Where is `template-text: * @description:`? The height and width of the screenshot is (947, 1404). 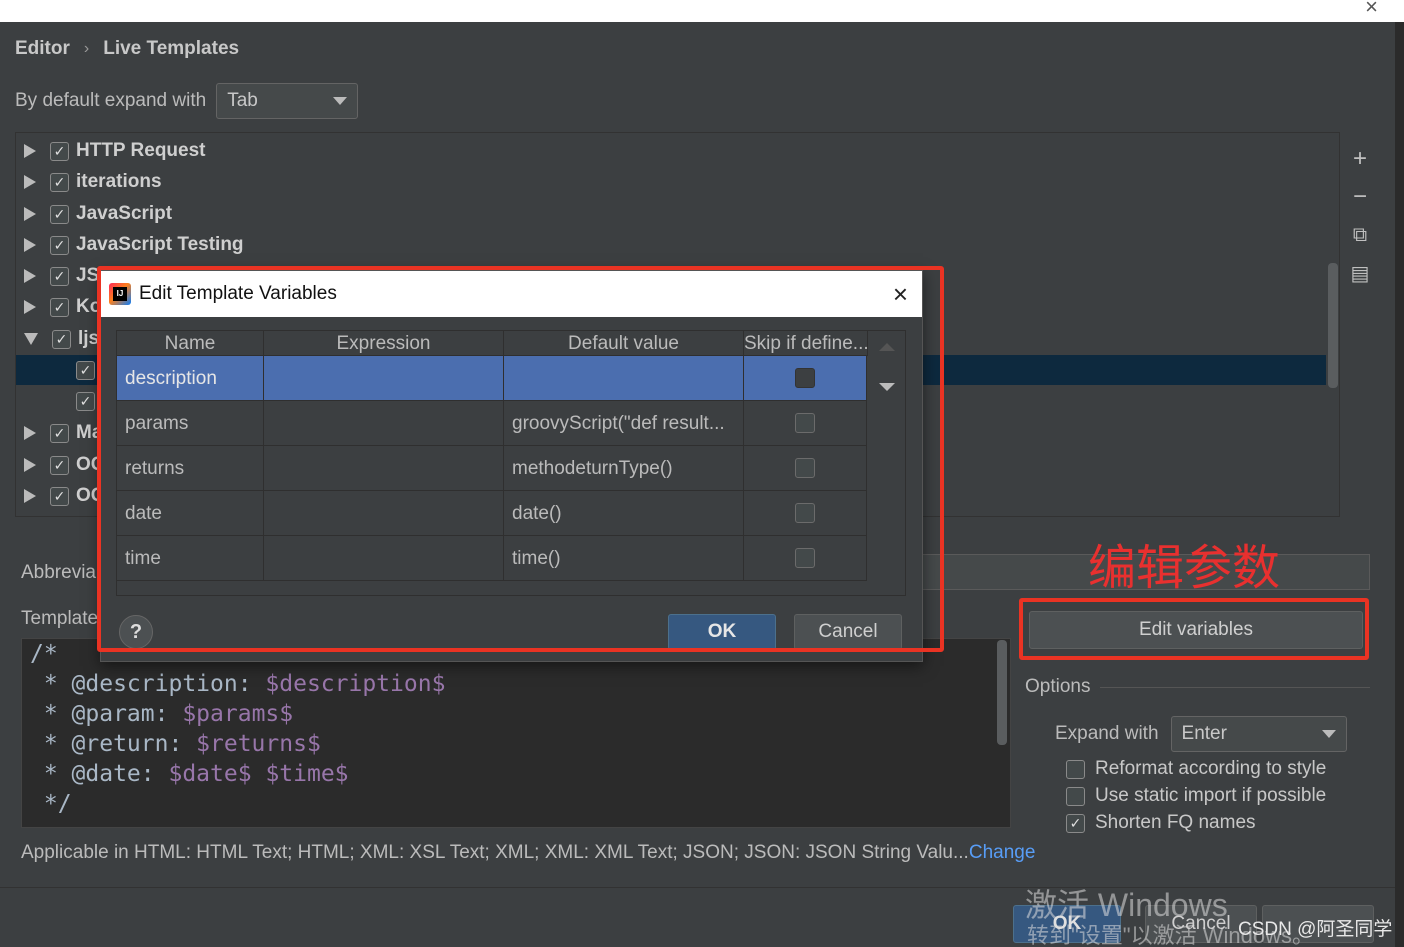
template-text: * @description: is located at coordinates (148, 684).